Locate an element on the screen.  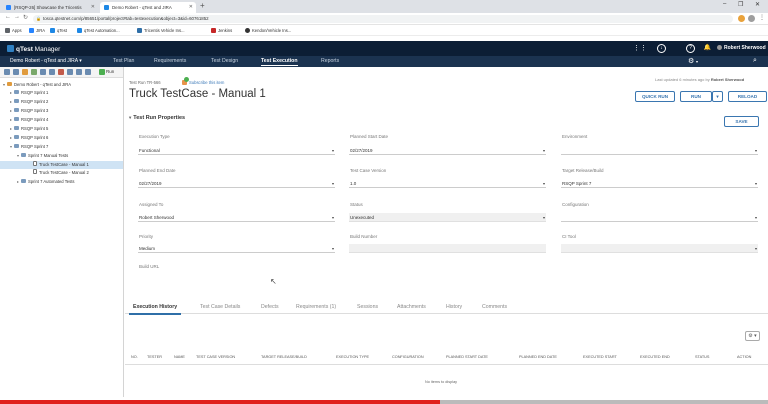
tree-node-sprint-5: ▸ RSQP Sprint 5 is located at coordinates (29, 129).